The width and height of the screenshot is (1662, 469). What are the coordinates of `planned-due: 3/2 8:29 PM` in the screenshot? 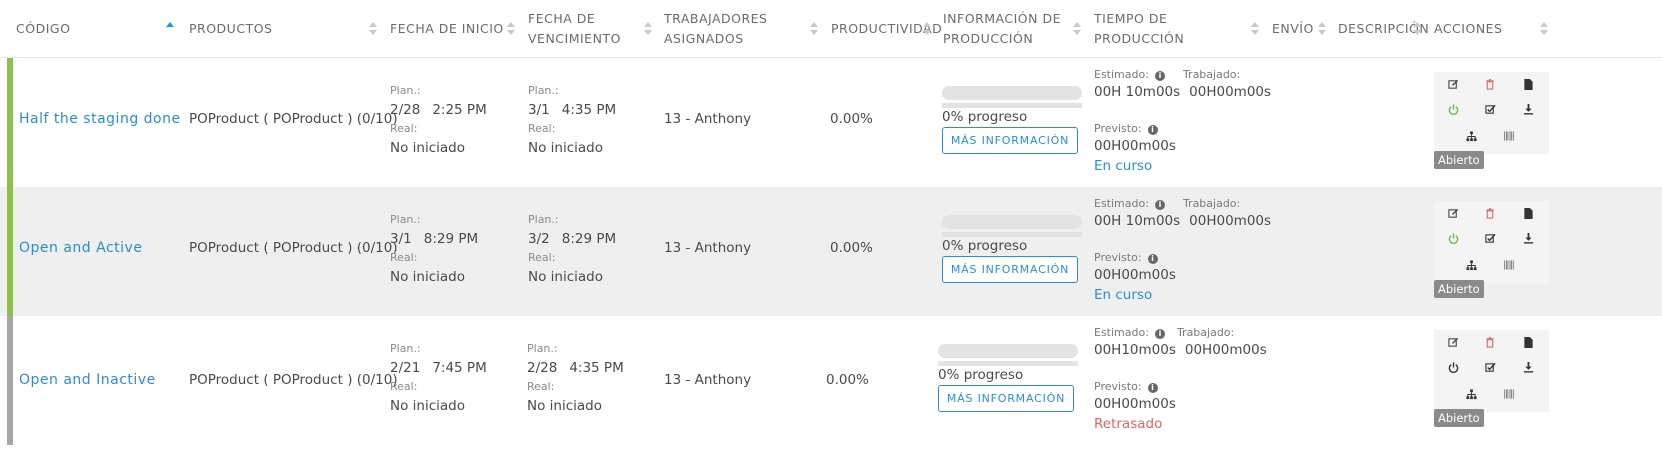 It's located at (572, 239).